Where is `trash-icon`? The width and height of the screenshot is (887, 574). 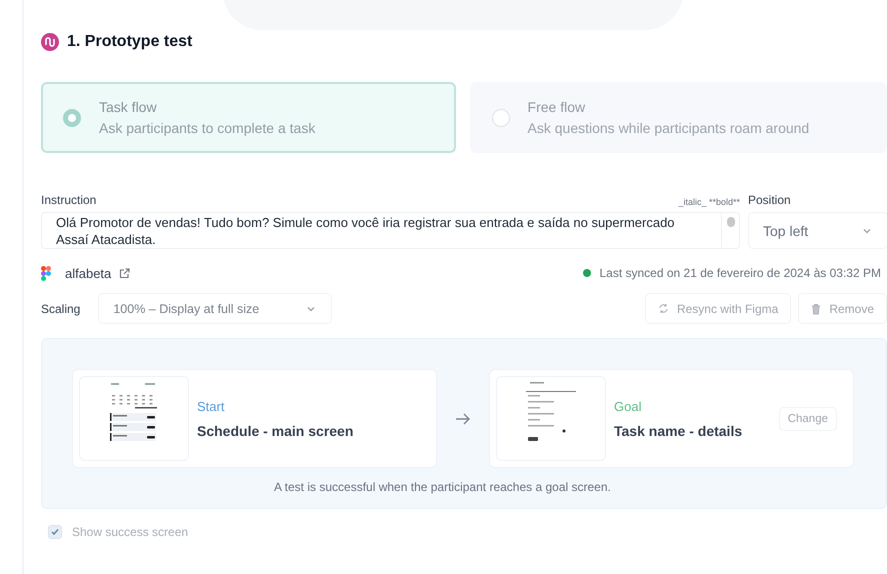
trash-icon is located at coordinates (816, 308).